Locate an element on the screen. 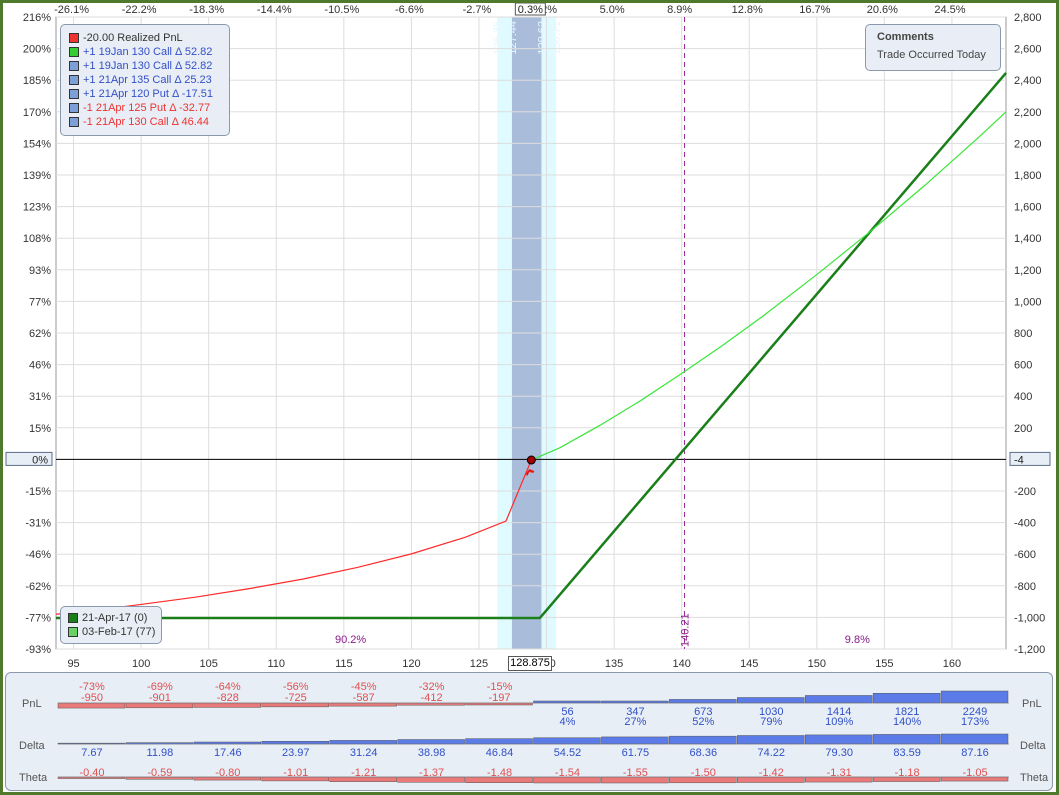 The height and width of the screenshot is (795, 1059). y-left-tick-label: 46% is located at coordinates (40, 366).